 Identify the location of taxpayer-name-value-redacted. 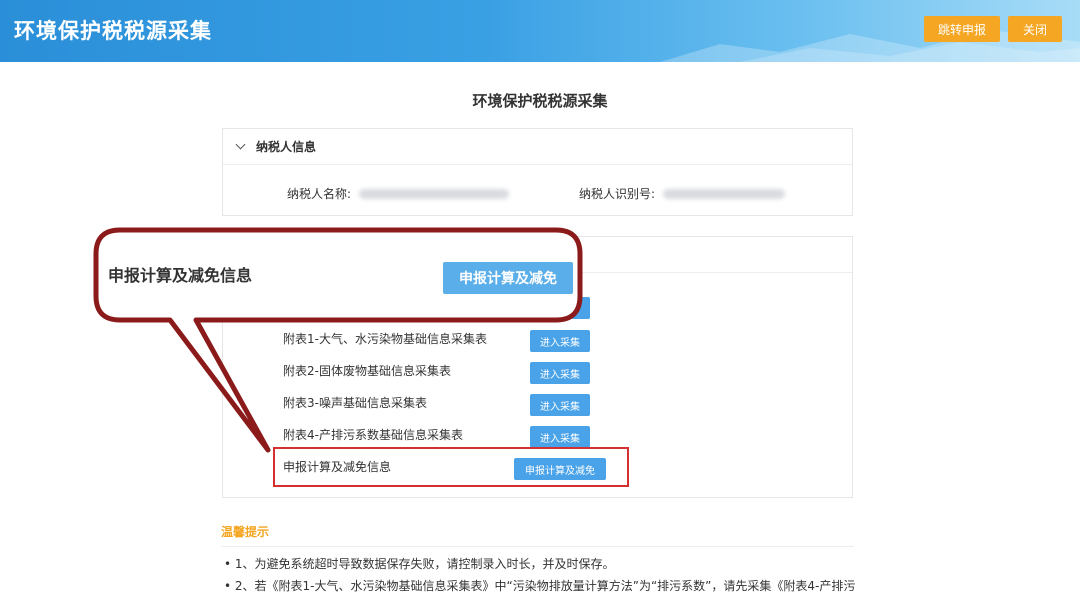
(434, 193).